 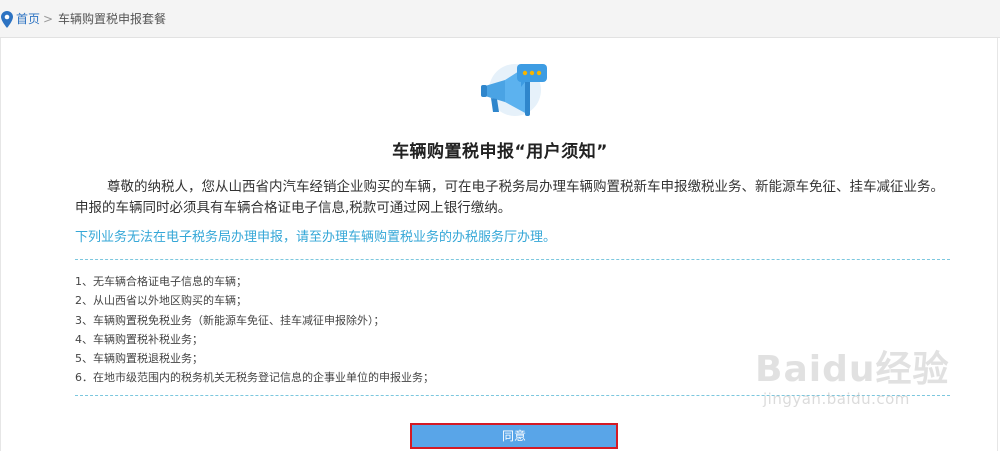 I want to click on notice-title: 车辆购置税申报“用户须知”, so click(x=500, y=152).